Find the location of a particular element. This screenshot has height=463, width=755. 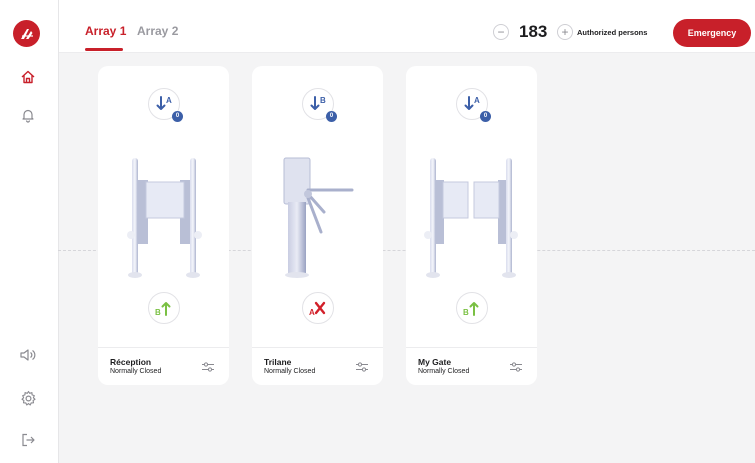

gate-card: B 0 A Trilane Normally Closed is located at coordinates (317, 225).